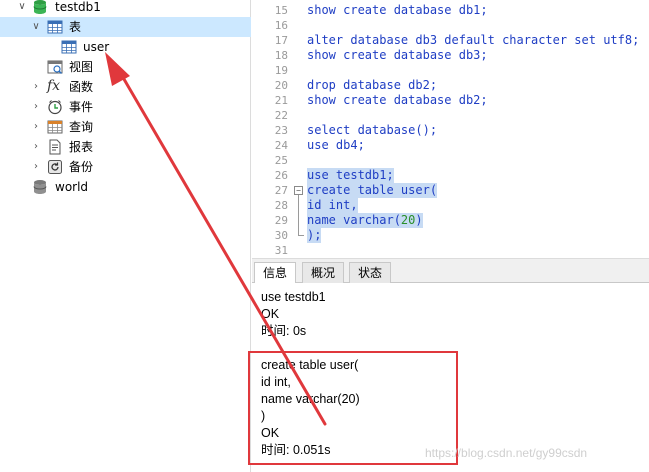 The image size is (649, 472). What do you see at coordinates (301, 235) in the screenshot?
I see `fold-guide-end` at bounding box center [301, 235].